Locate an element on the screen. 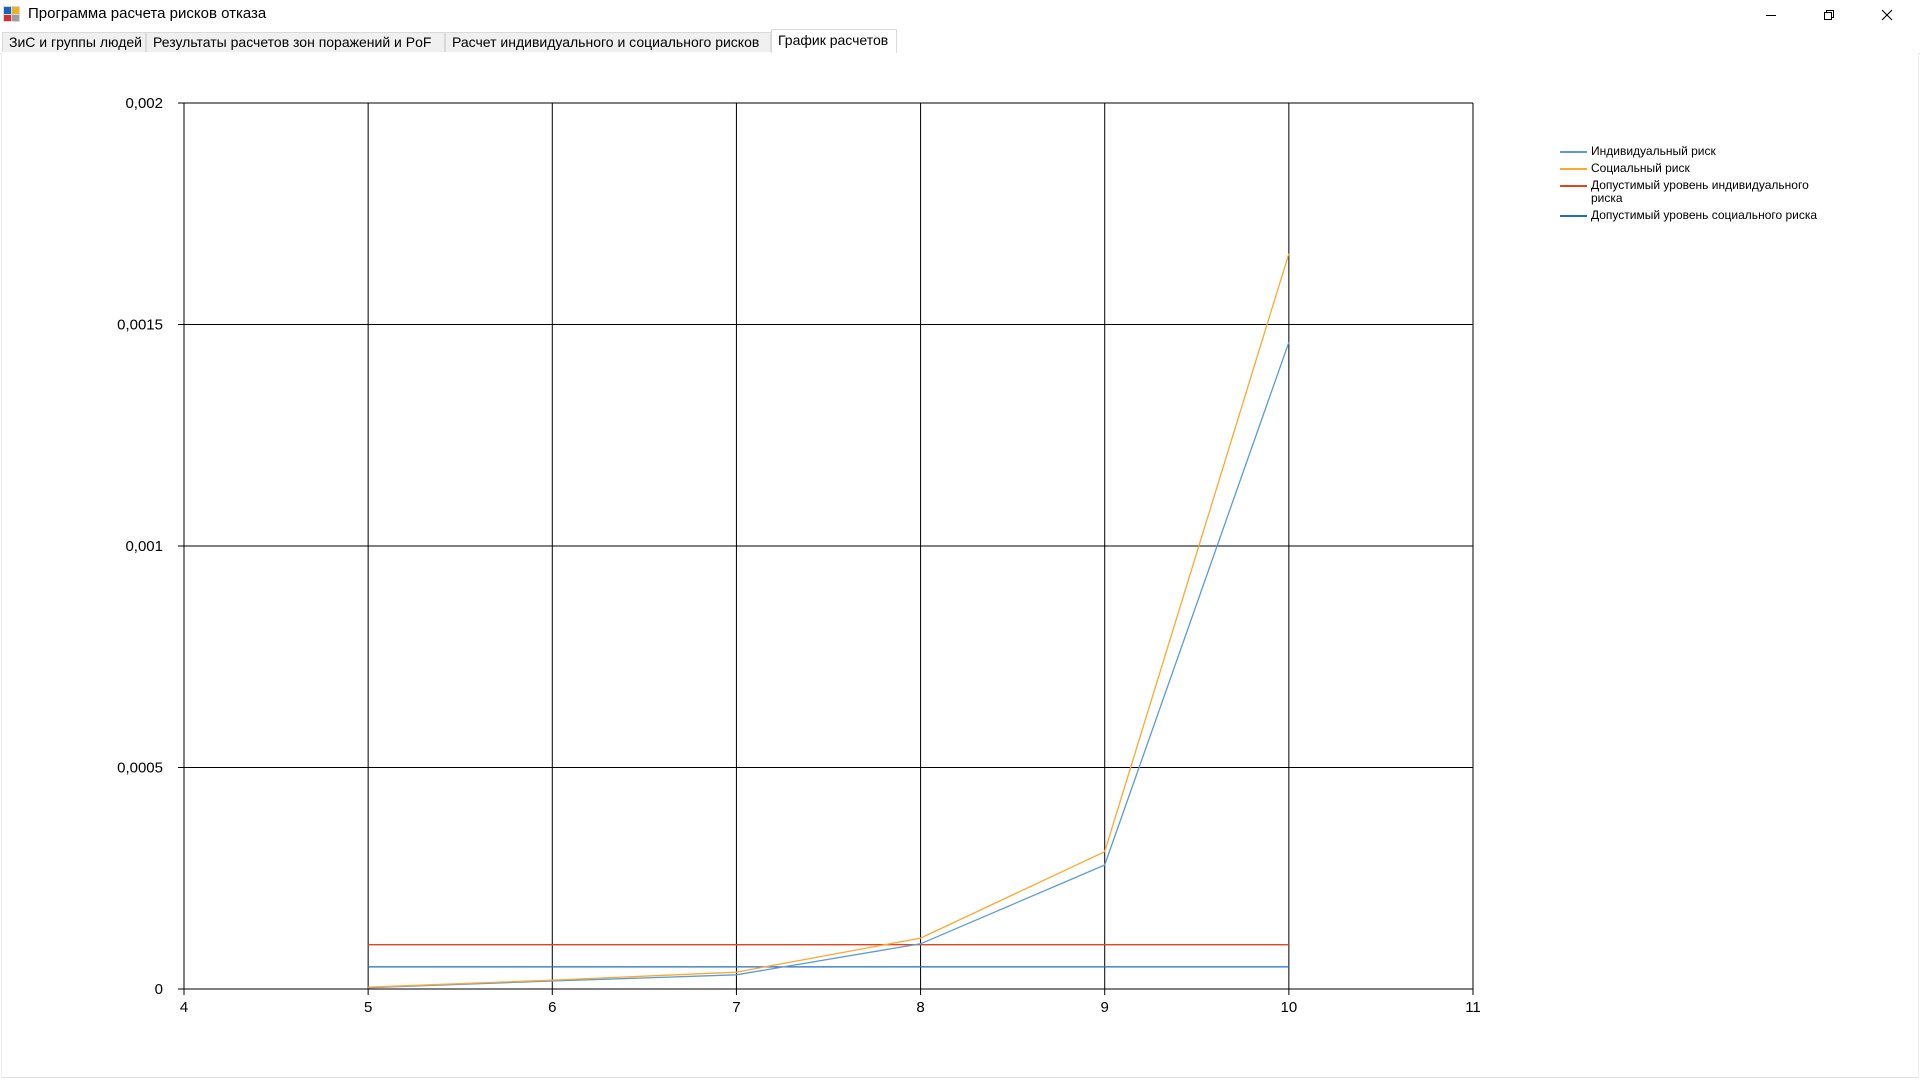 The width and height of the screenshot is (1920, 1080). y-tick-label: 0 is located at coordinates (159, 989).